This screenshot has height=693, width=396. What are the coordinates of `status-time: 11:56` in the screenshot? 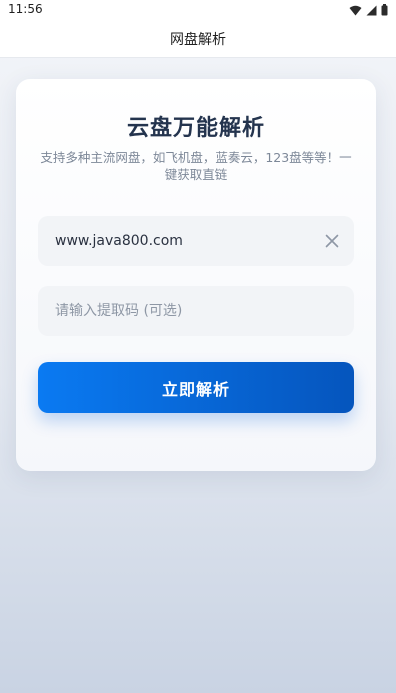 It's located at (25, 9).